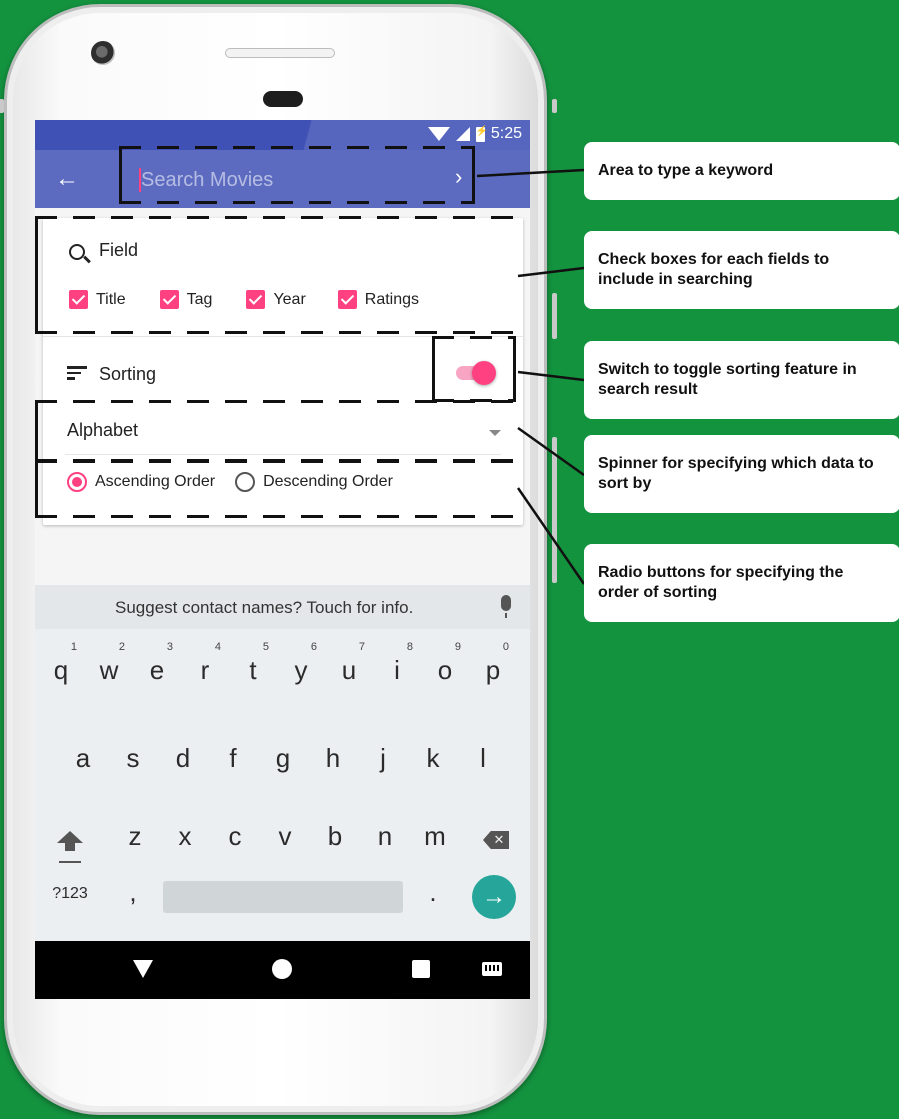  Describe the element at coordinates (741, 171) in the screenshot. I see `callout-search-area: Area to type a keyword` at that location.